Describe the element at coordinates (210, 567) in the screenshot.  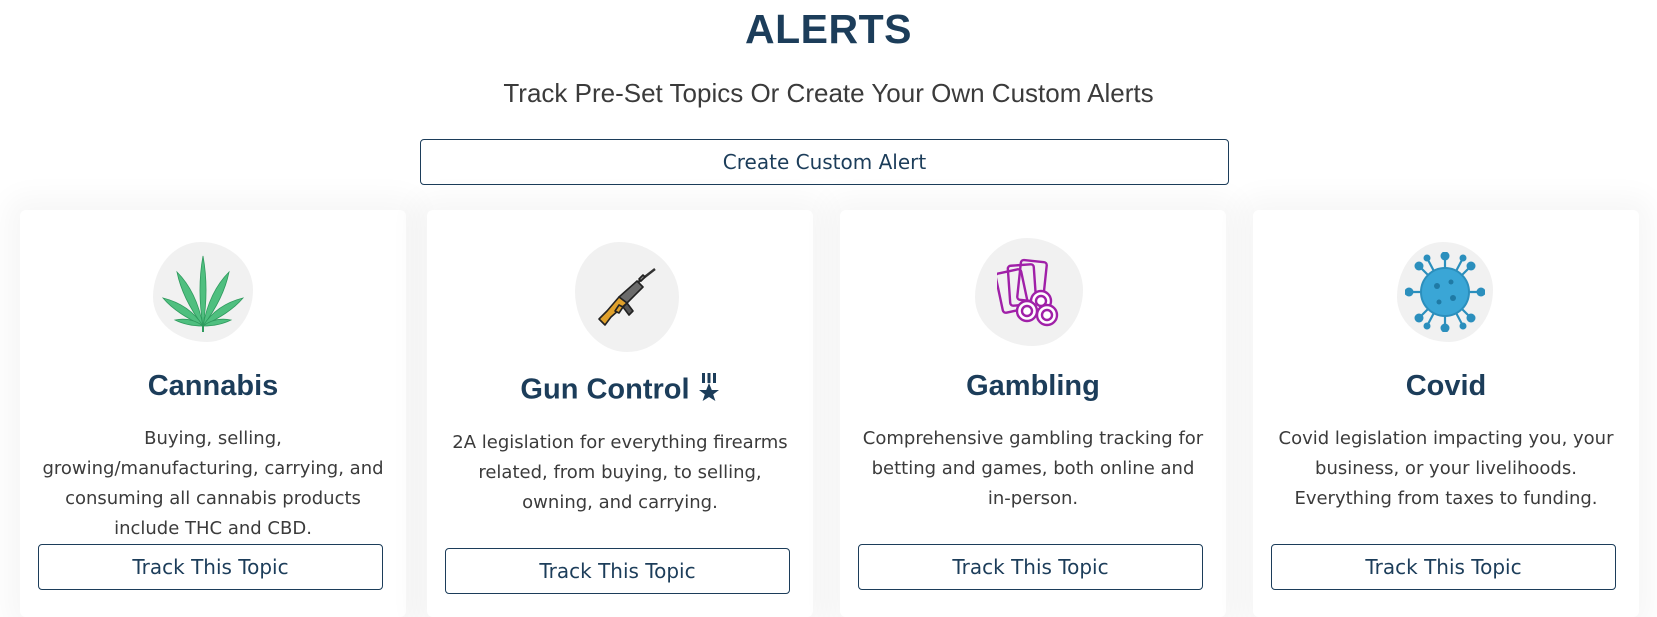
I see `track-topic-button-cannabis: Track This Topic` at that location.